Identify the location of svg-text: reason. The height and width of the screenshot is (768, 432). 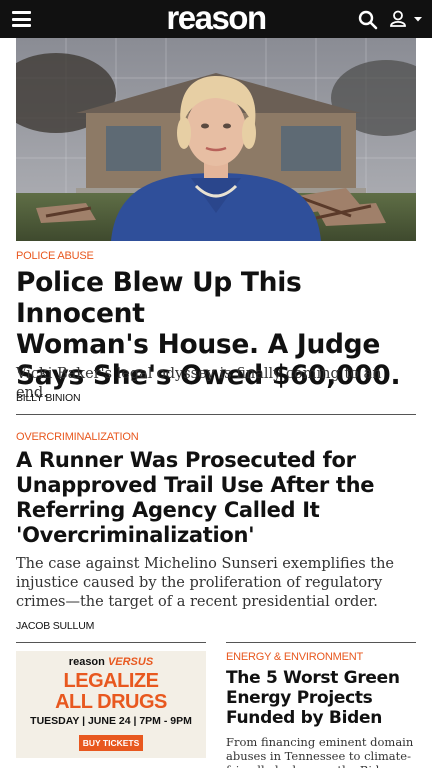
(216, 19).